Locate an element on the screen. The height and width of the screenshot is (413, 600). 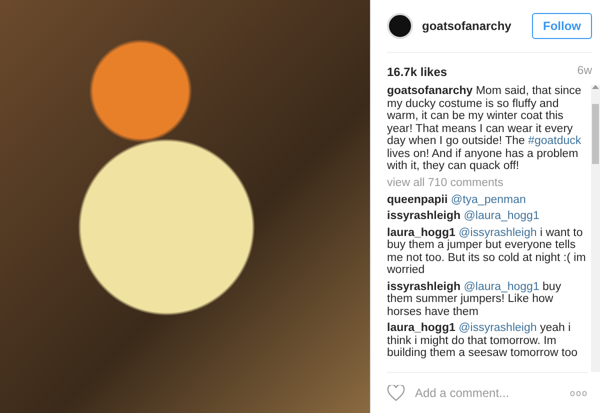
scrollbar-thumb is located at coordinates (595, 134).